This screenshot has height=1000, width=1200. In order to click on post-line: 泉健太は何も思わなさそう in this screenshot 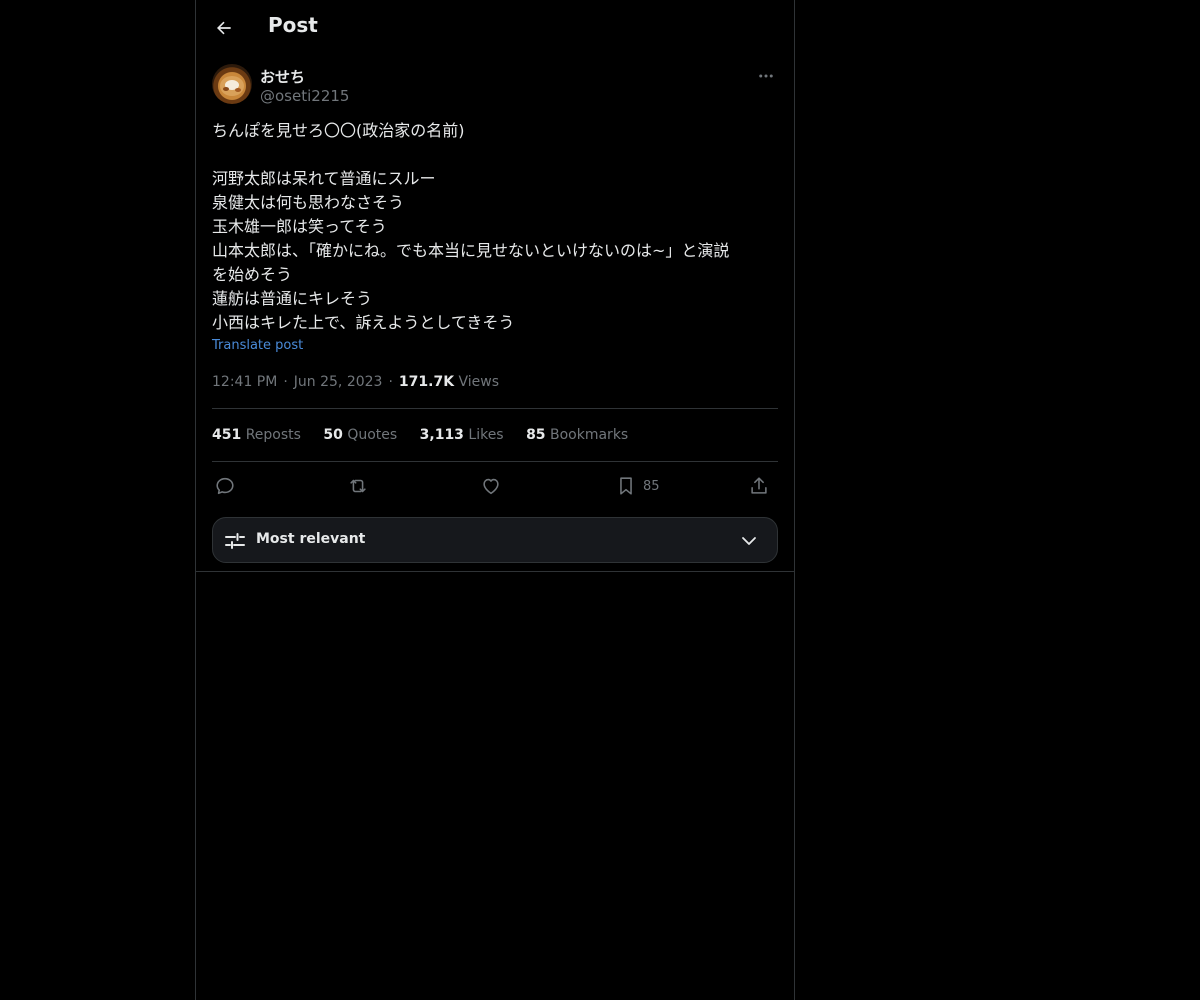, I will do `click(308, 202)`.